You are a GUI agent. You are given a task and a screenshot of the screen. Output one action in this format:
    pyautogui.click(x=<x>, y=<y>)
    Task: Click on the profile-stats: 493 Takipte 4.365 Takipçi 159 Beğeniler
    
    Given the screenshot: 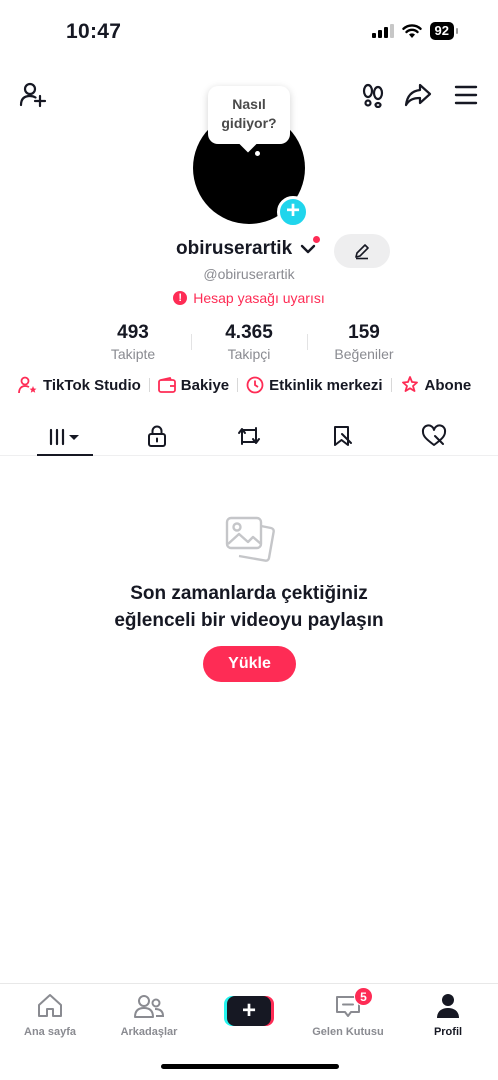 What is the action you would take?
    pyautogui.click(x=249, y=343)
    